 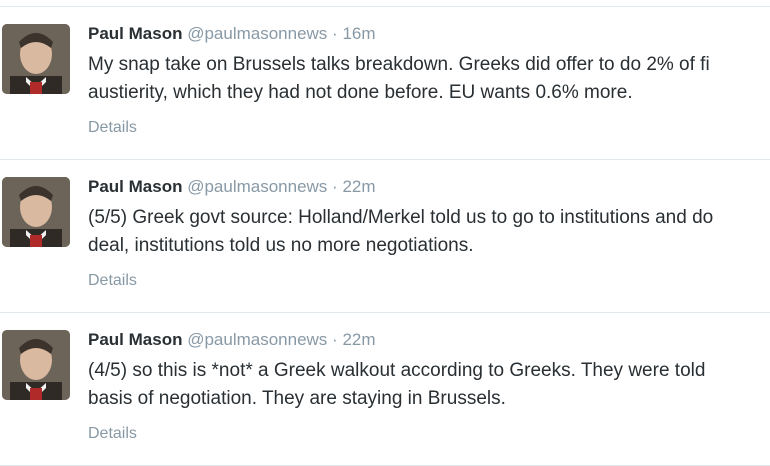 What do you see at coordinates (385, 3) in the screenshot?
I see `timeline-top-border` at bounding box center [385, 3].